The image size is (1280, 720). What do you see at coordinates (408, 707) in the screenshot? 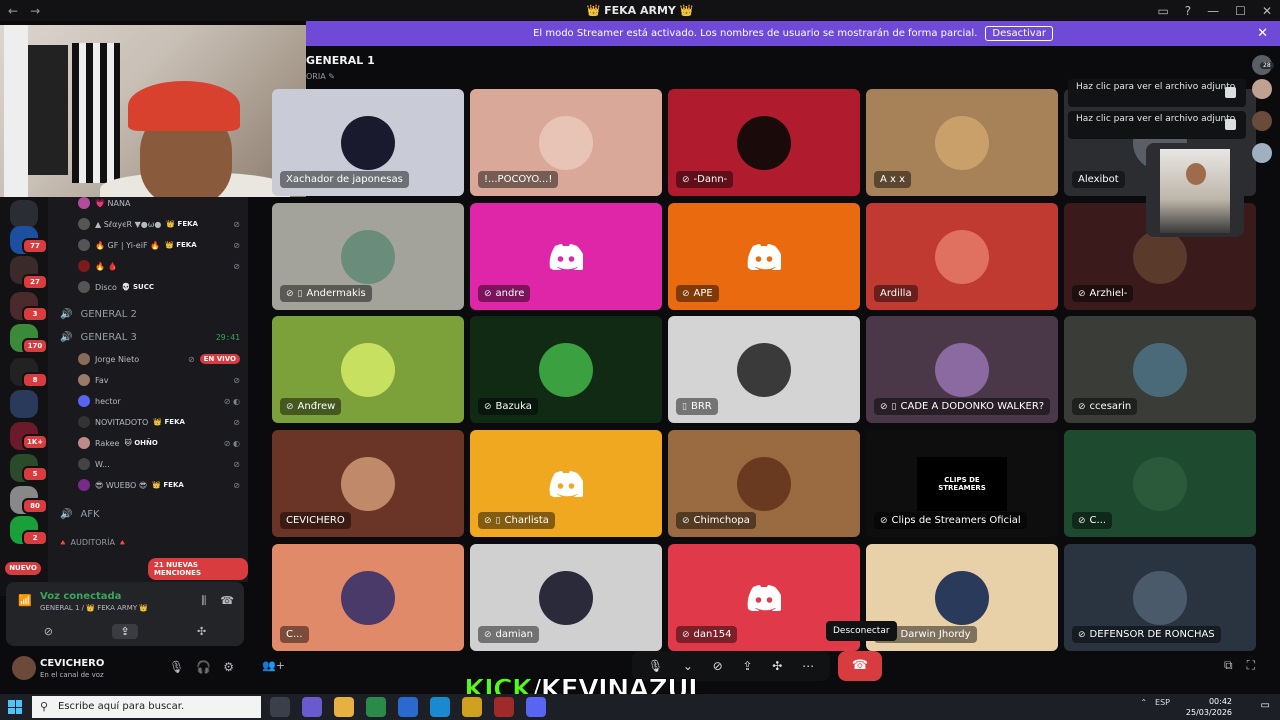
I see `mail-icon` at bounding box center [408, 707].